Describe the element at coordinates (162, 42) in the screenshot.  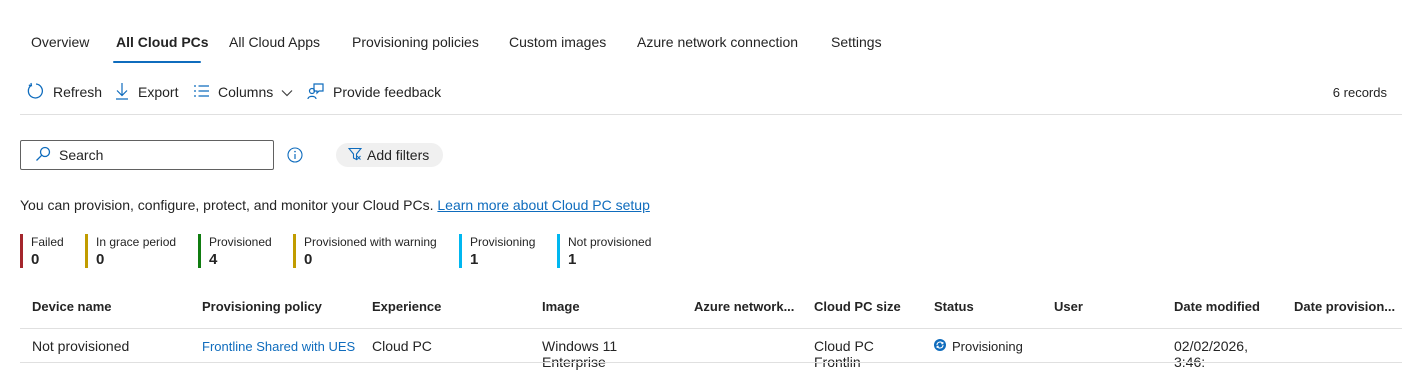
I see `tab-all-cloud-pcs: All Cloud PCs` at that location.